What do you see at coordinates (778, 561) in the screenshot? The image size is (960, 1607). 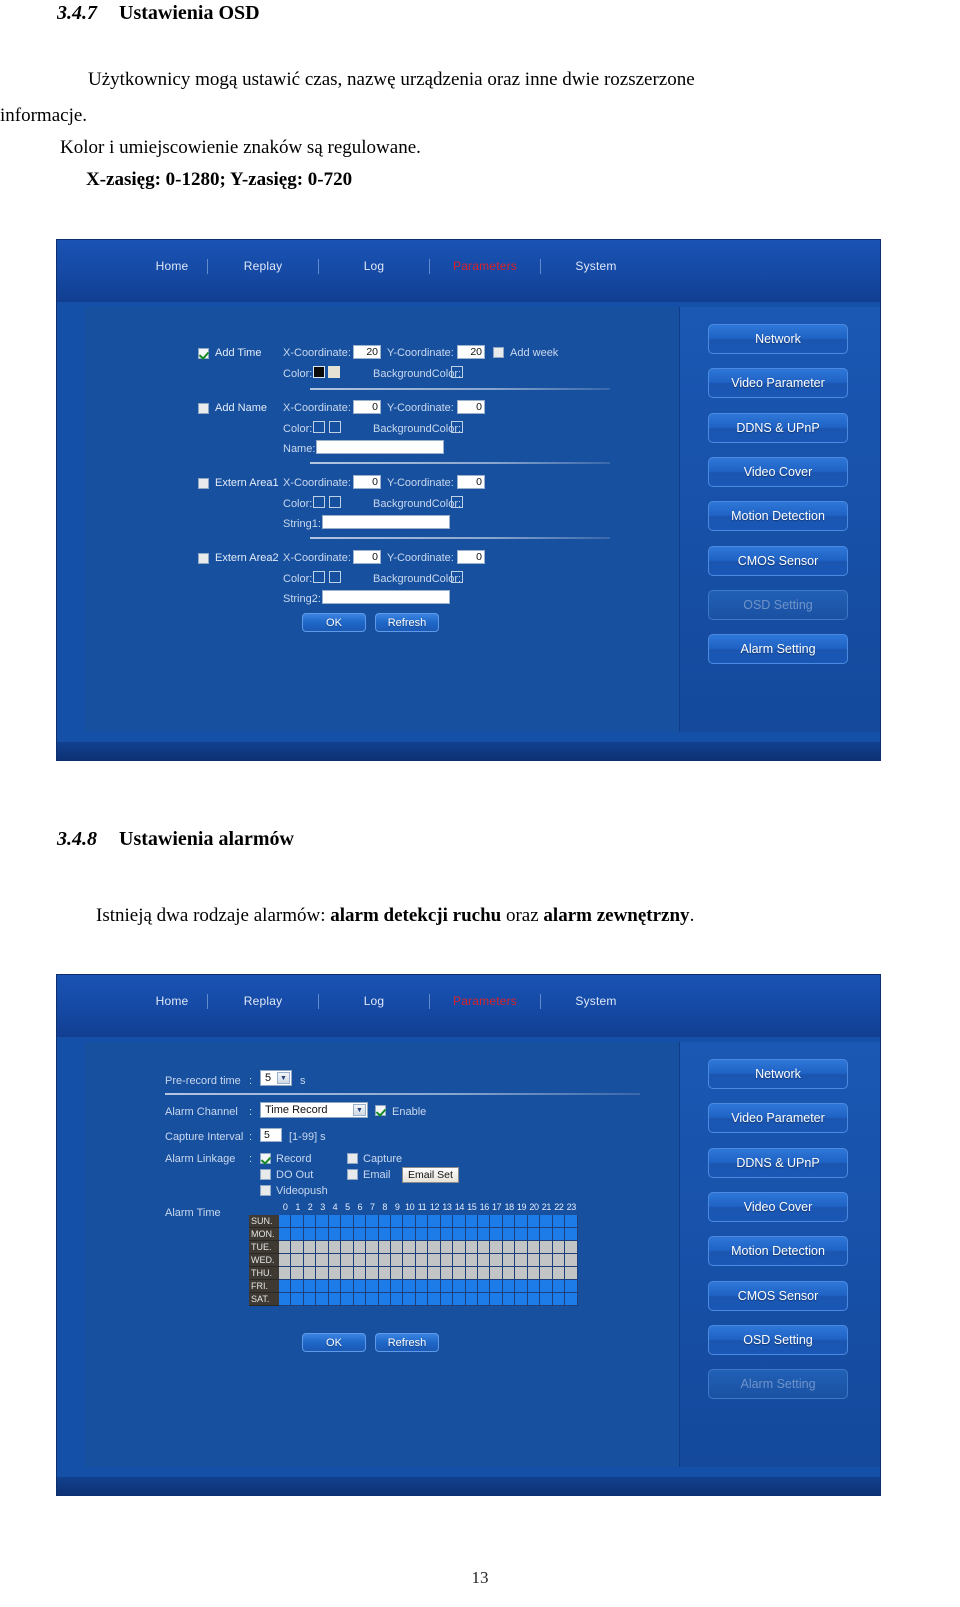 I see `sidebar-item-cmos-sensor: CMOS Sensor` at bounding box center [778, 561].